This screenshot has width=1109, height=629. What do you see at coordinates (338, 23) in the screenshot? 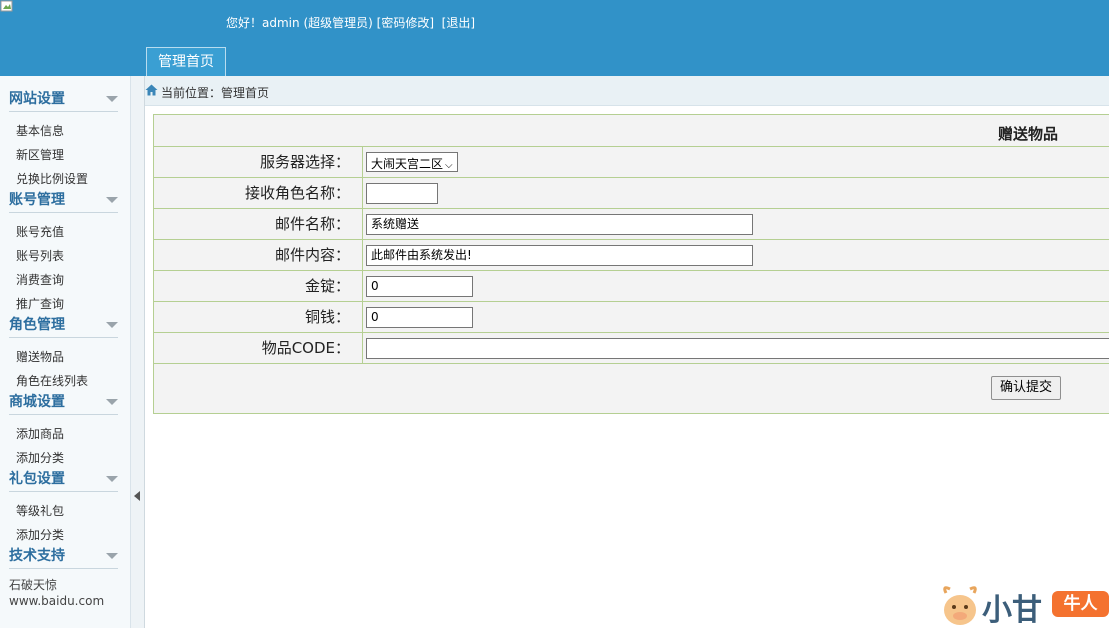
I see `user-role: (超级管理员)` at bounding box center [338, 23].